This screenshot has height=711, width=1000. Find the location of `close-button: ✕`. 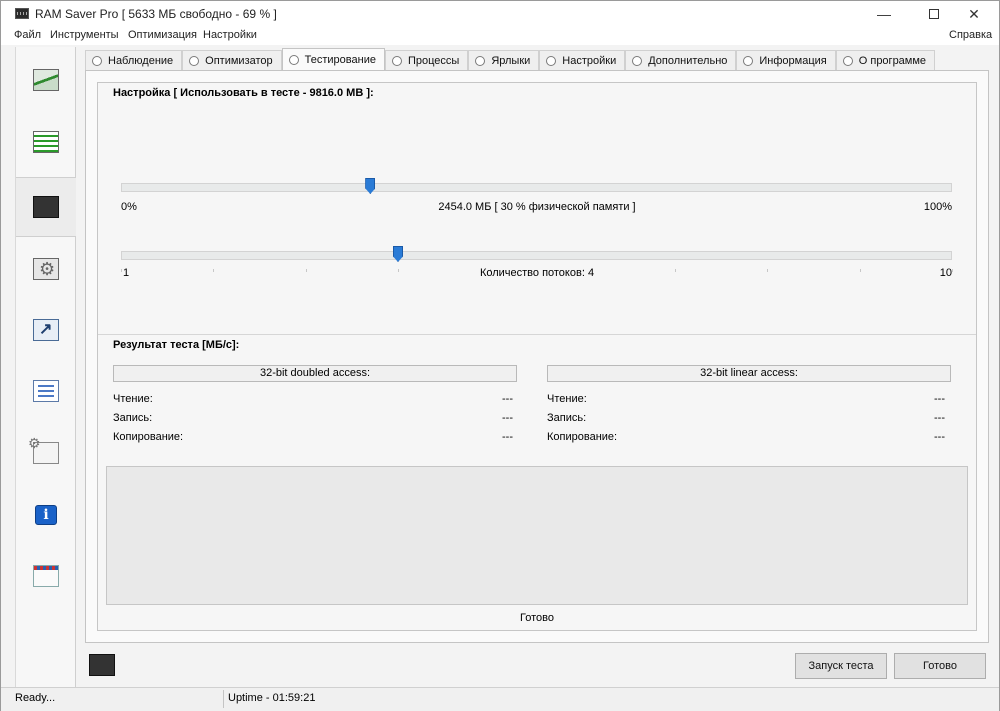

close-button: ✕ is located at coordinates (974, 14).